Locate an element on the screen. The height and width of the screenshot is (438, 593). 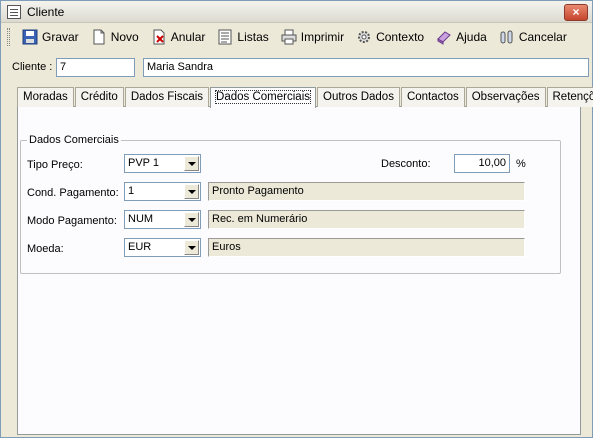
client-code-field: 7 is located at coordinates (95, 67).